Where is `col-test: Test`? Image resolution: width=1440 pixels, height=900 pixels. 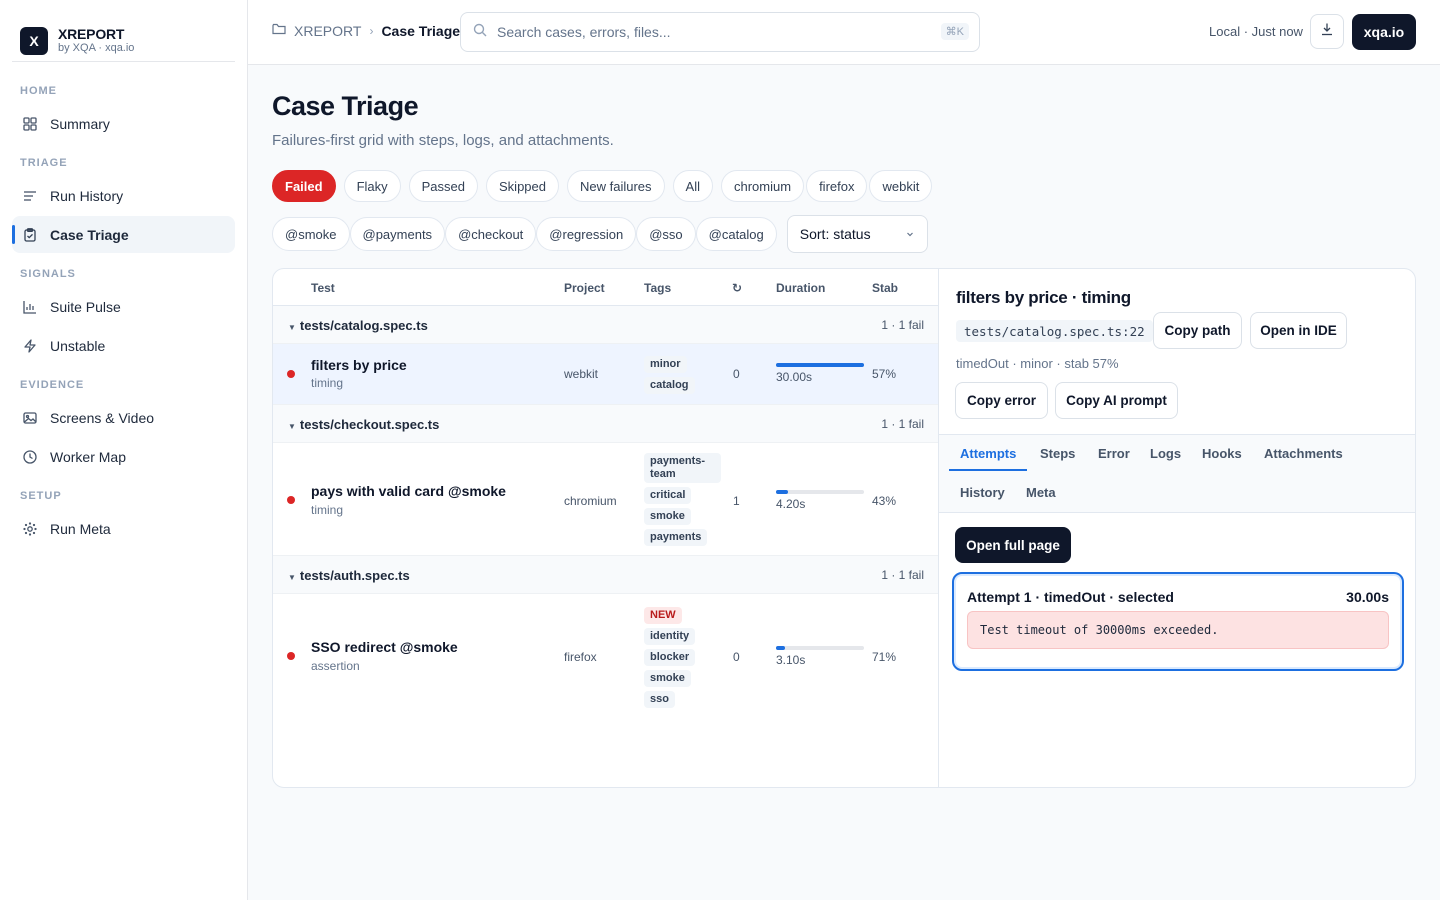
col-test: Test is located at coordinates (323, 288).